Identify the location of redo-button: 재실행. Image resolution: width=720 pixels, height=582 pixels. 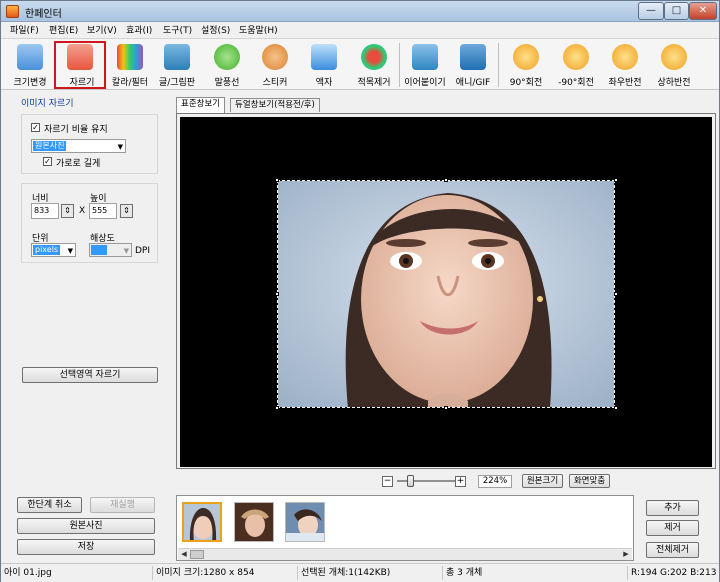
(122, 505).